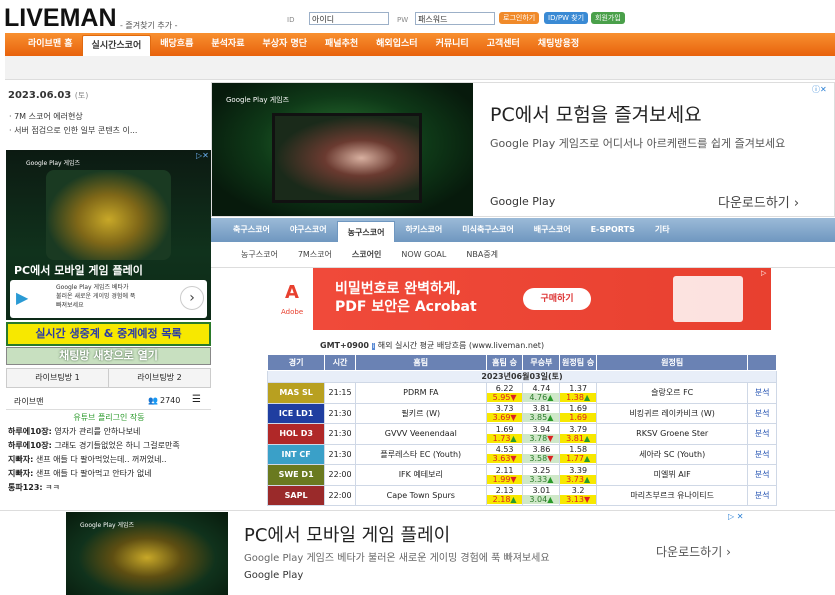 The height and width of the screenshot is (595, 835). Describe the element at coordinates (296, 413) in the screenshot. I see `league-badge: ICE LD1` at that location.